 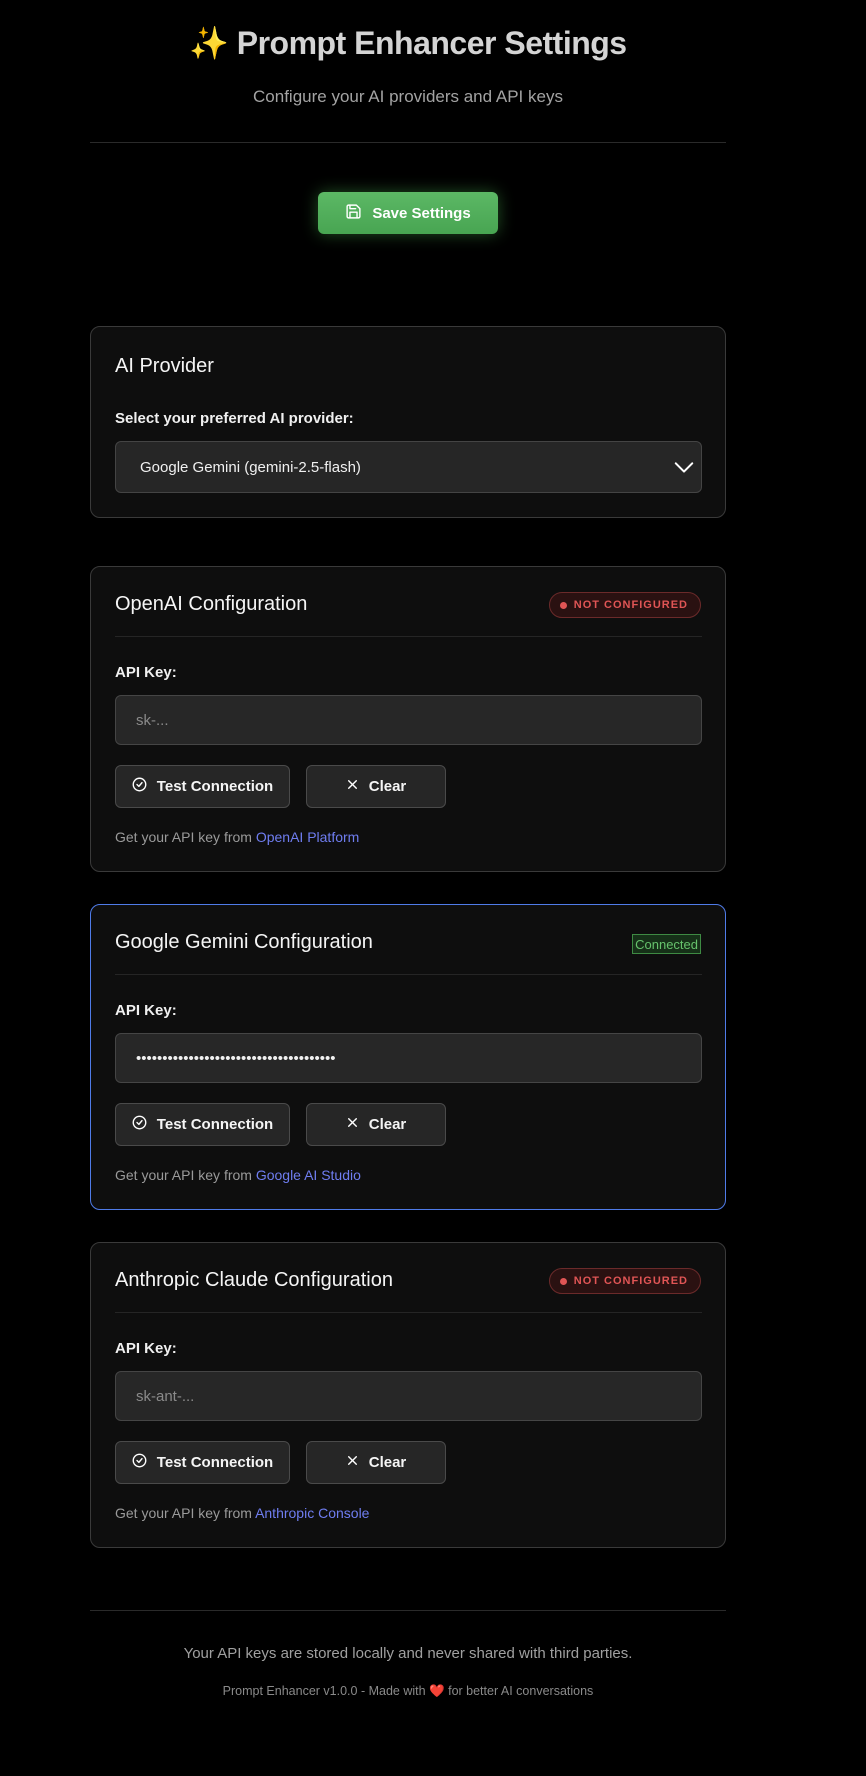 I want to click on anthropic-api-key-label: API Key:, so click(x=146, y=1348).